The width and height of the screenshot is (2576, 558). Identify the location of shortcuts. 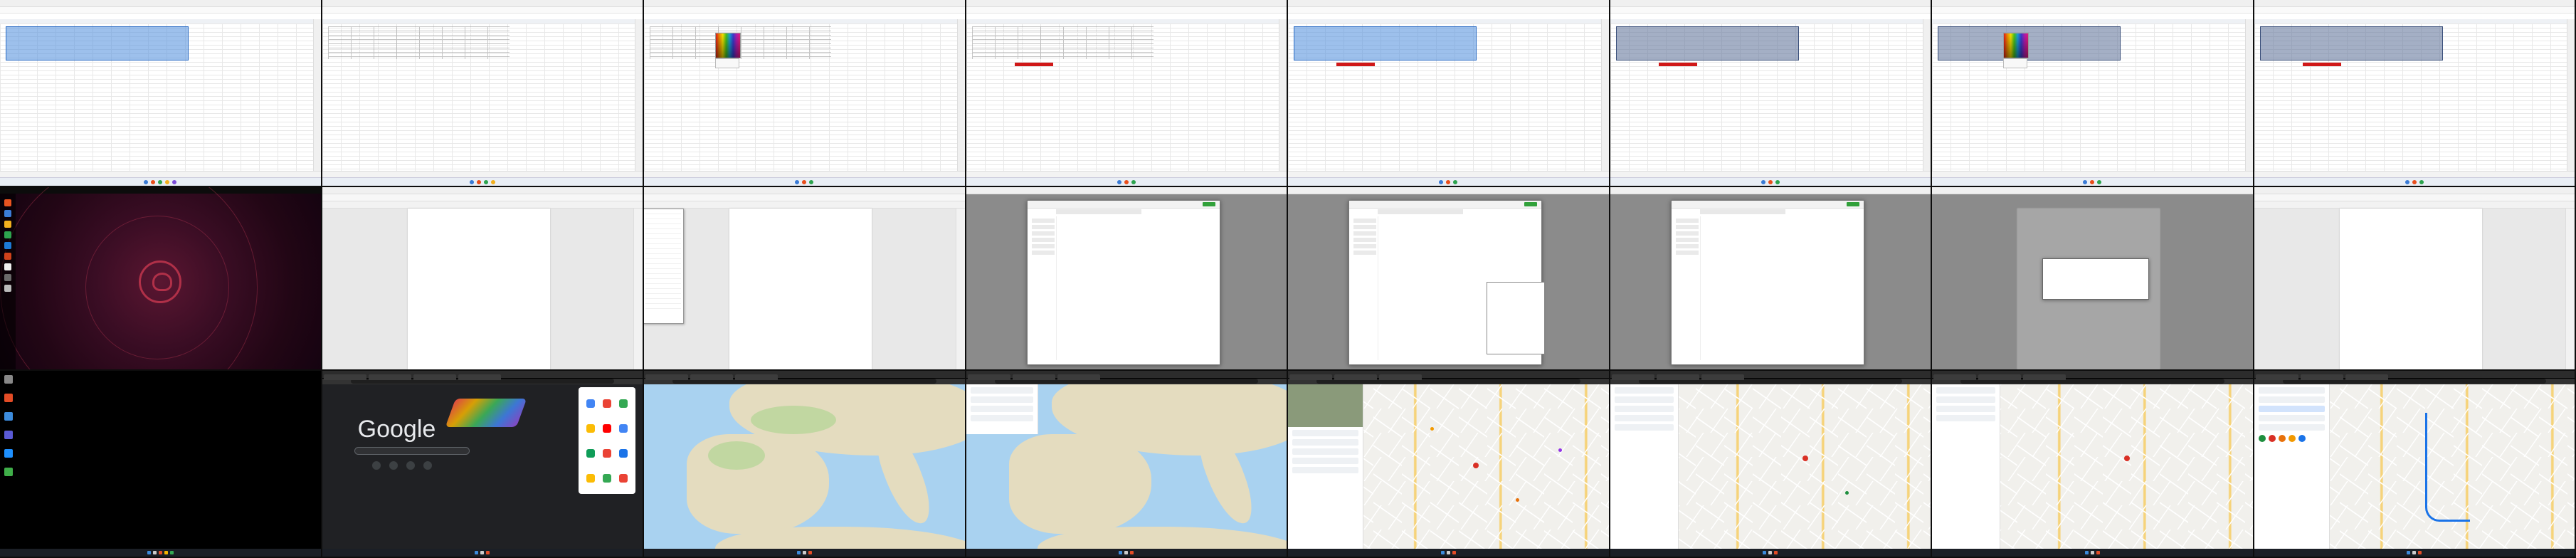
(401, 465).